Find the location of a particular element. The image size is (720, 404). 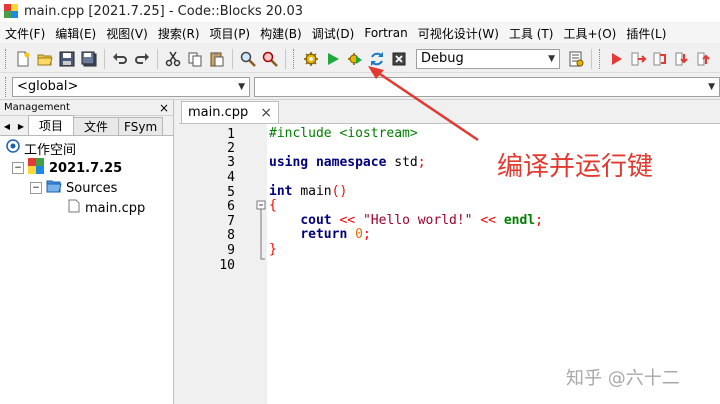

annotation-label: 编译并运行键 is located at coordinates (575, 167).